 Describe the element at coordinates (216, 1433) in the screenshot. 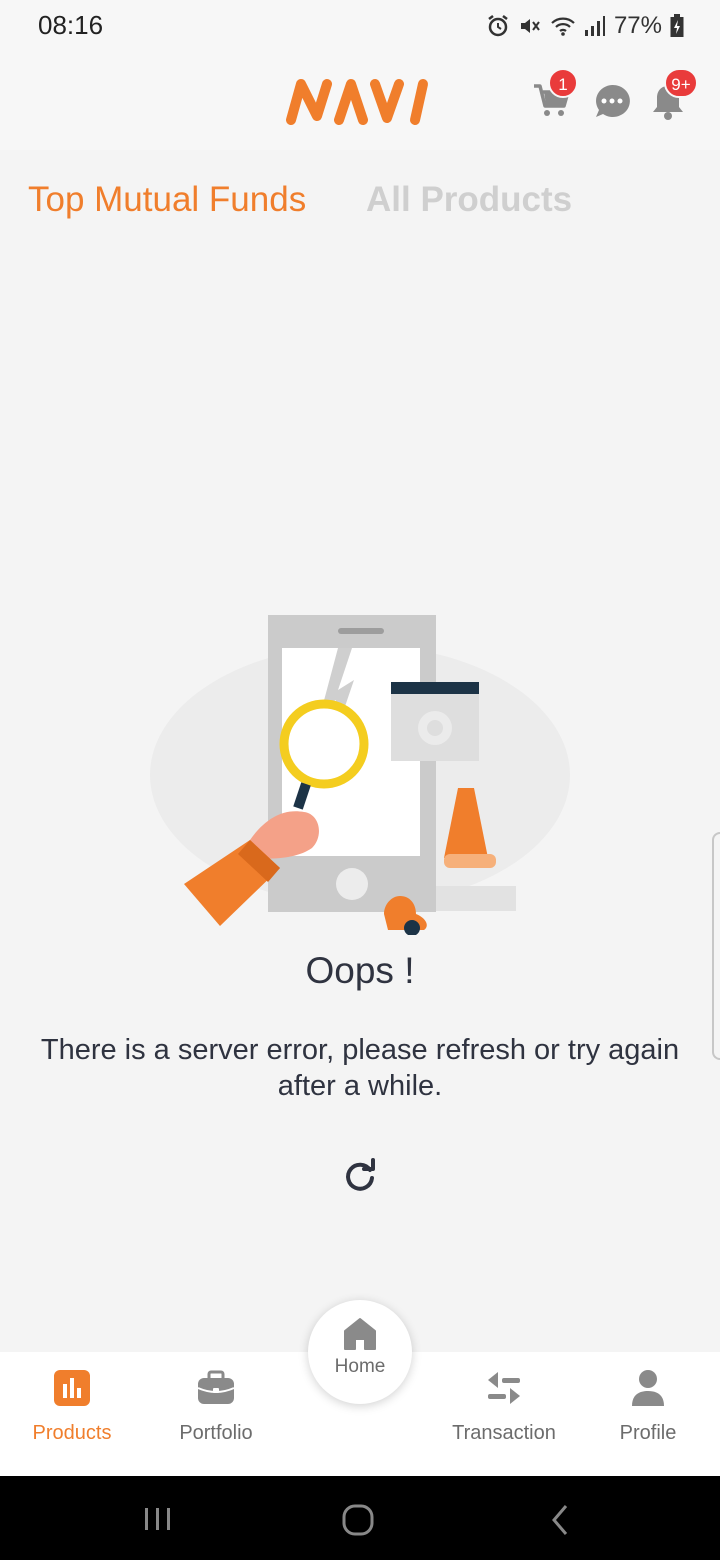

I see `nav-portfolio-label: Portfolio` at that location.